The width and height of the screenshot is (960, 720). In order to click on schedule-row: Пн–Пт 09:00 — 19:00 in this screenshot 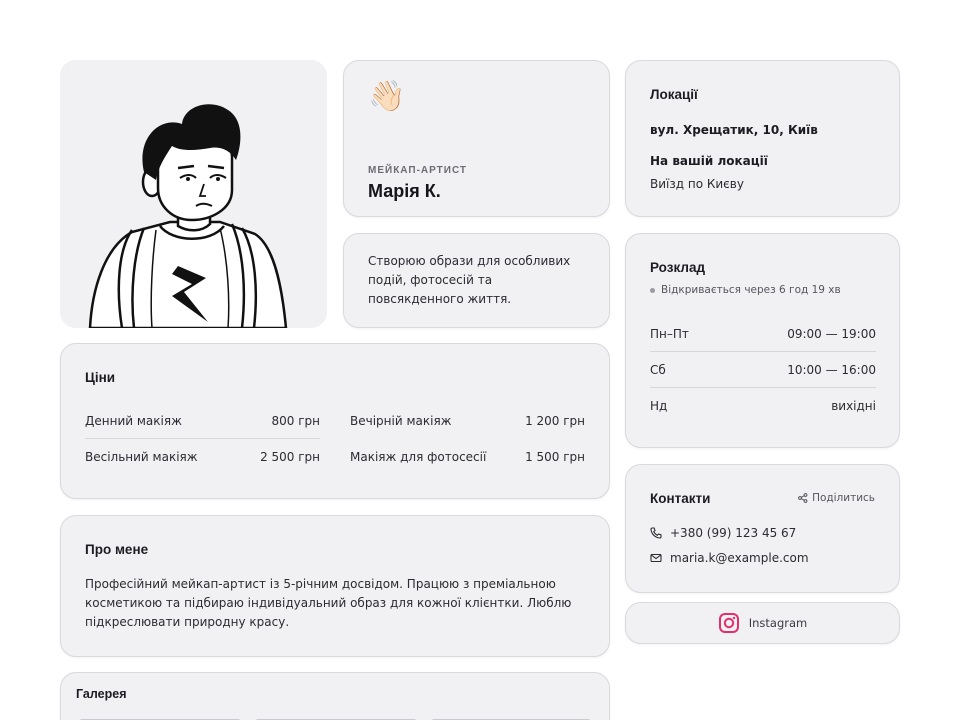, I will do `click(763, 334)`.